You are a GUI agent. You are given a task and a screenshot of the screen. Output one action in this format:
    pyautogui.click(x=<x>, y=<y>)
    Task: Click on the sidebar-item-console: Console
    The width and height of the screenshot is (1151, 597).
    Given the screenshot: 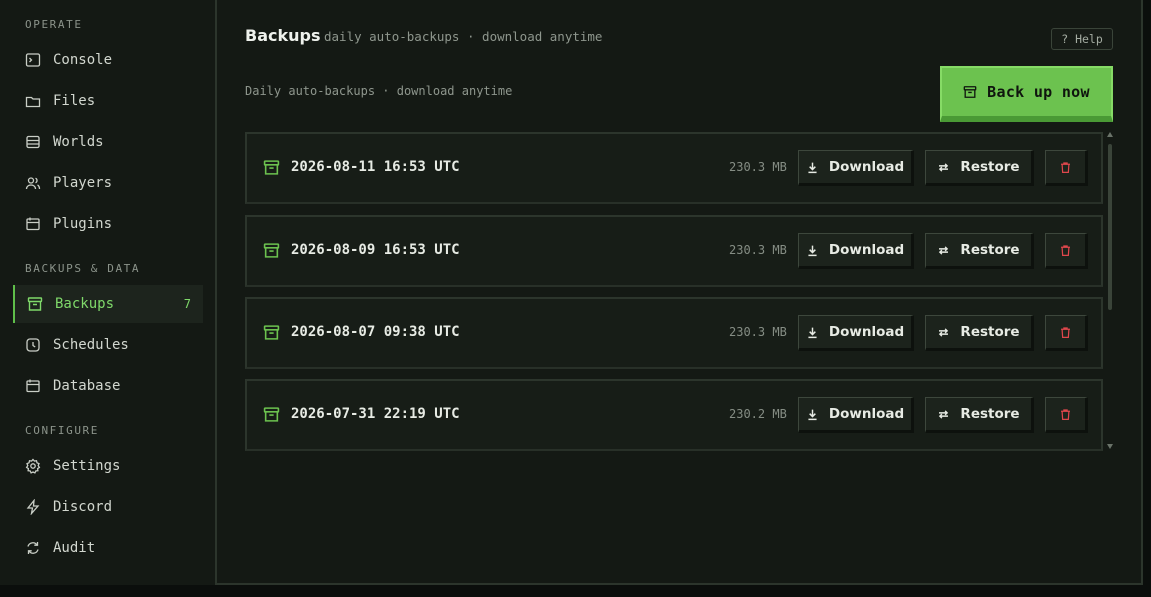 What is the action you would take?
    pyautogui.click(x=108, y=60)
    